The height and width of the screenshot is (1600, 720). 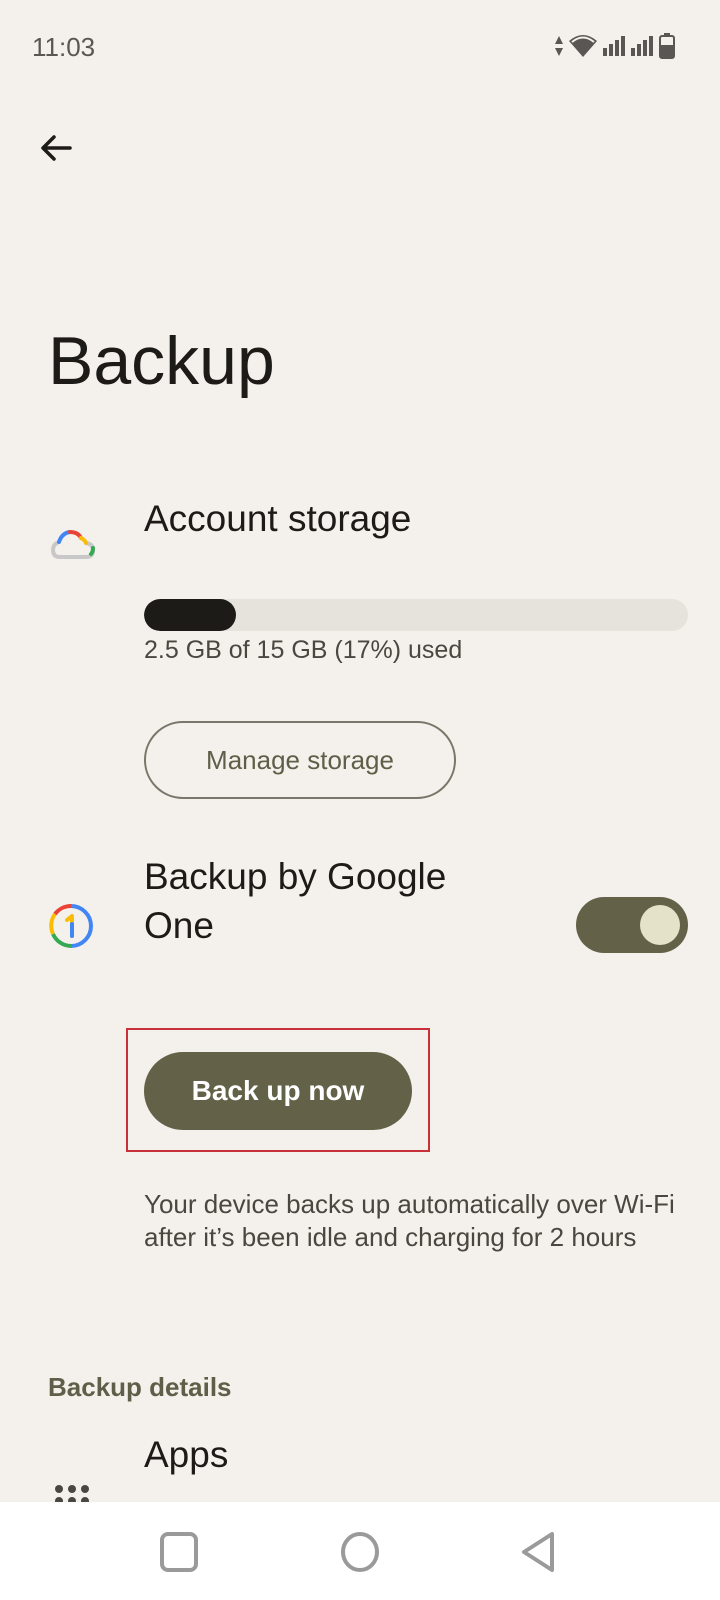 I want to click on account-storage-title: Account storage, so click(x=278, y=518).